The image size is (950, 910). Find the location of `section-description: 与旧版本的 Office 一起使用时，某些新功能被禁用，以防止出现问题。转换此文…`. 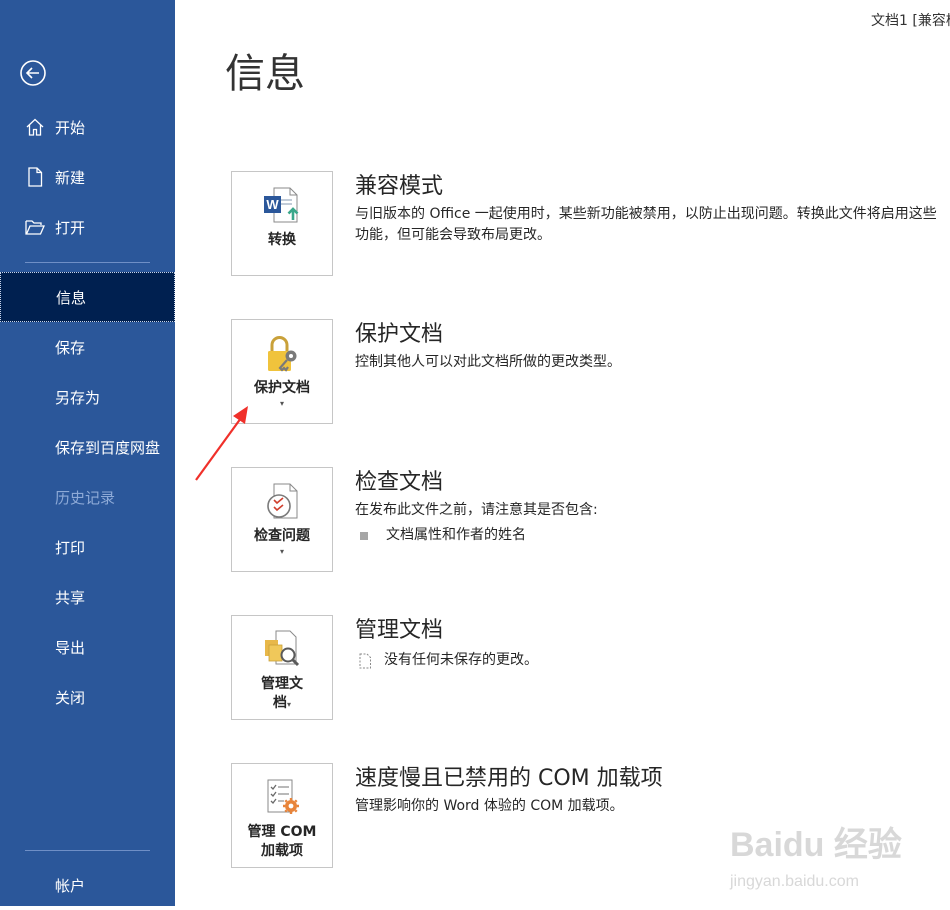

section-description: 与旧版本的 Office 一起使用时，某些新功能被禁用，以防止出现问题。转换此文… is located at coordinates (646, 224).